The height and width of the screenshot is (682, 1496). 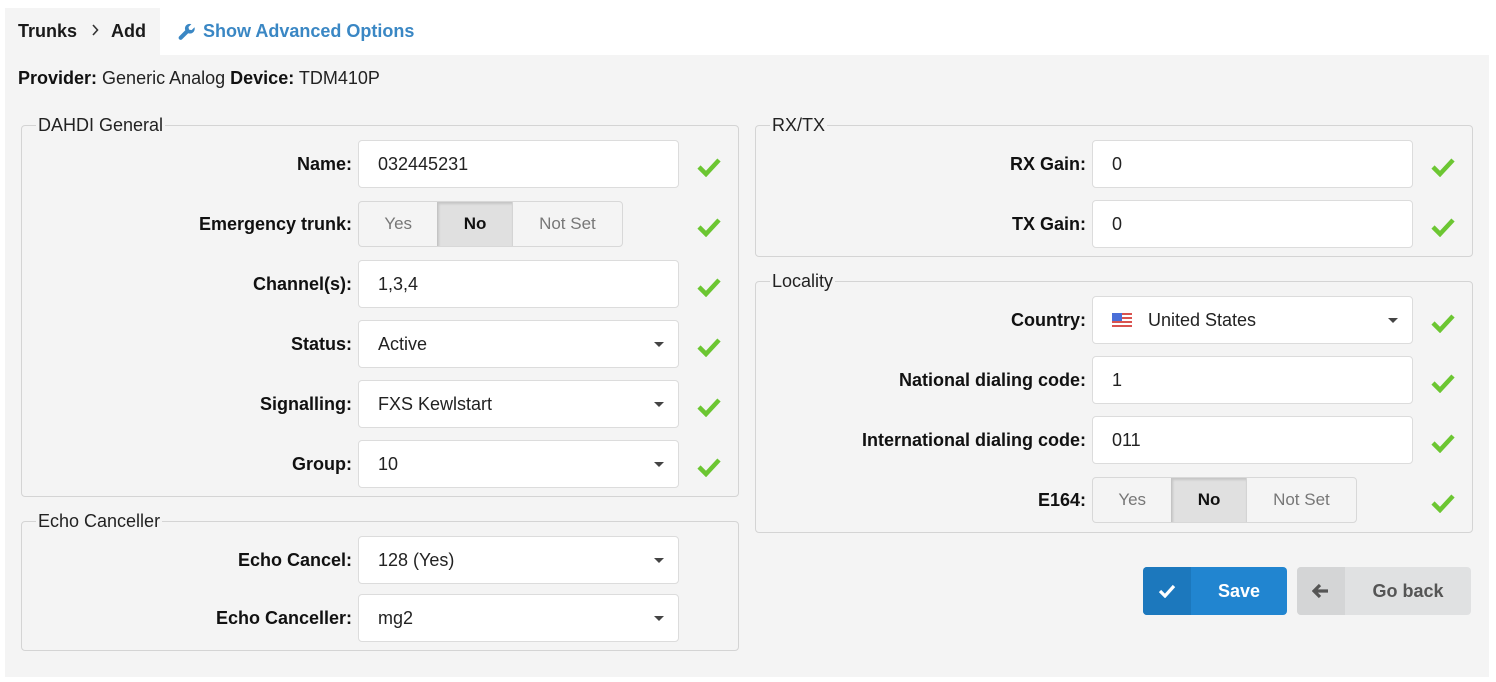 I want to click on chevron-right-icon, so click(x=95, y=29).